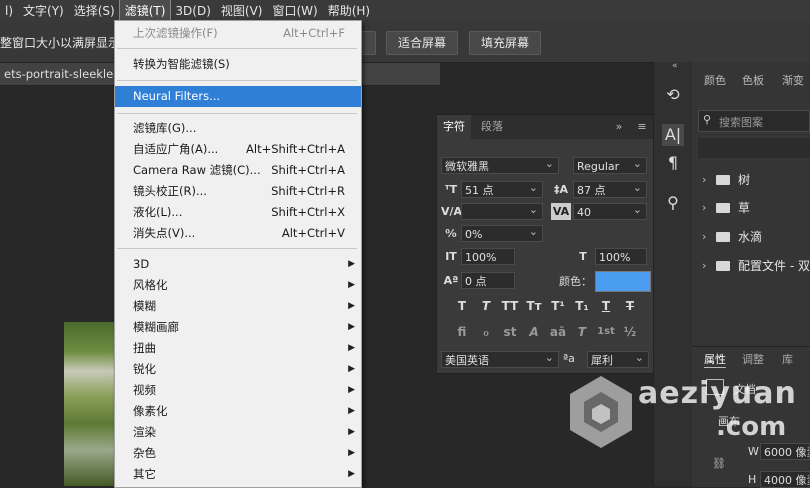 The width and height of the screenshot is (810, 488). I want to click on fill-screen-button: 填充屏幕, so click(505, 43).